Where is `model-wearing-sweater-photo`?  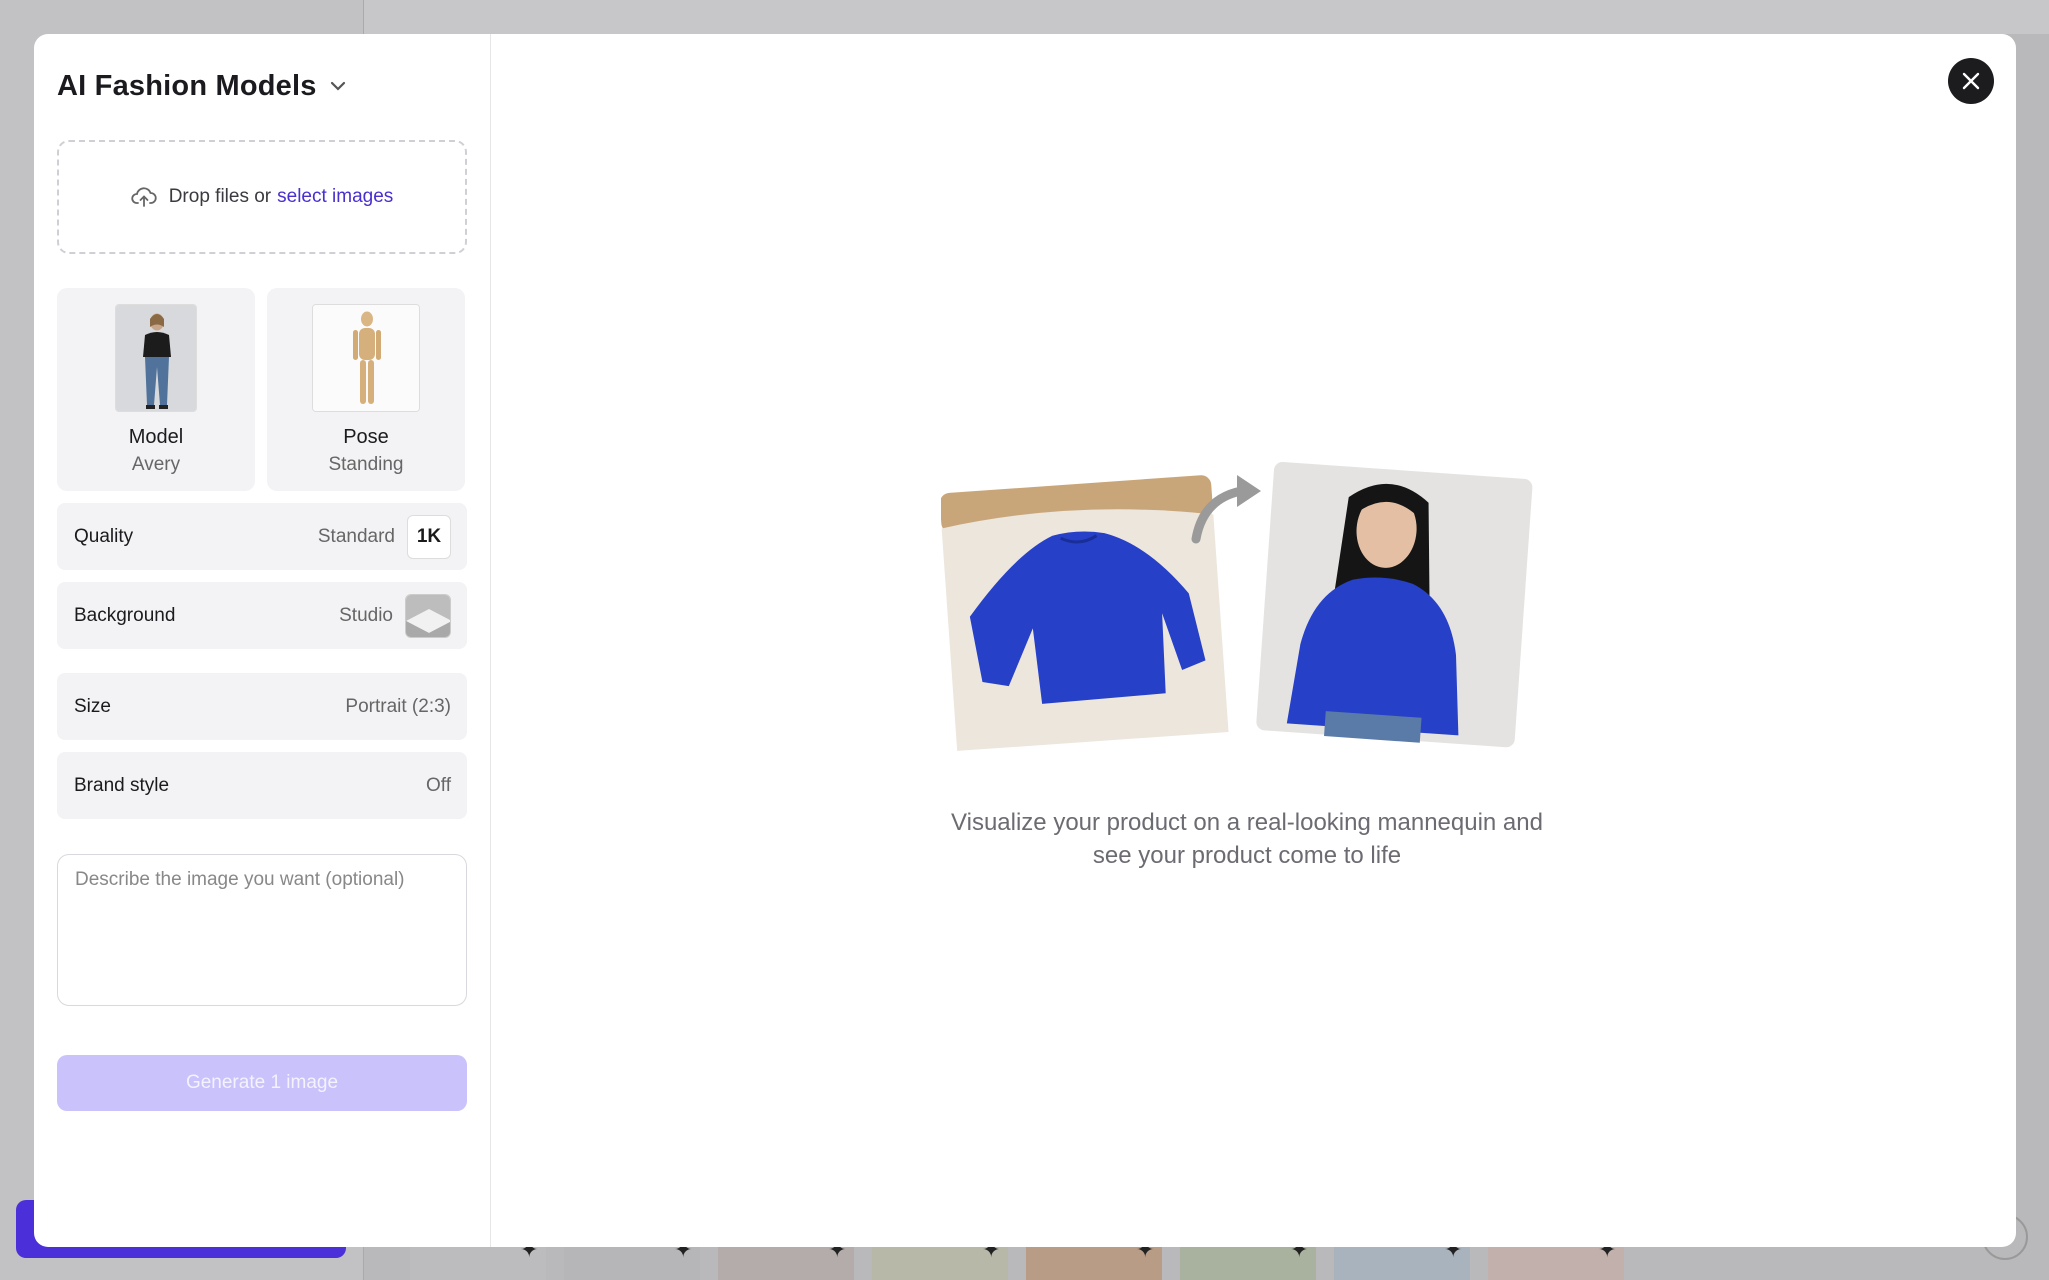
model-wearing-sweater-photo is located at coordinates (1394, 604).